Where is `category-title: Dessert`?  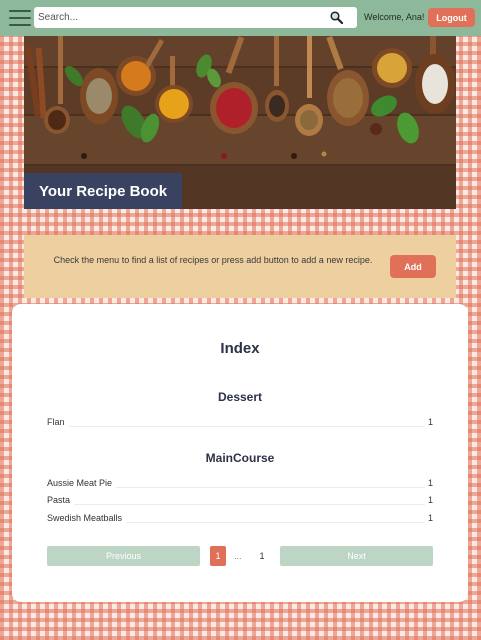 category-title: Dessert is located at coordinates (240, 397).